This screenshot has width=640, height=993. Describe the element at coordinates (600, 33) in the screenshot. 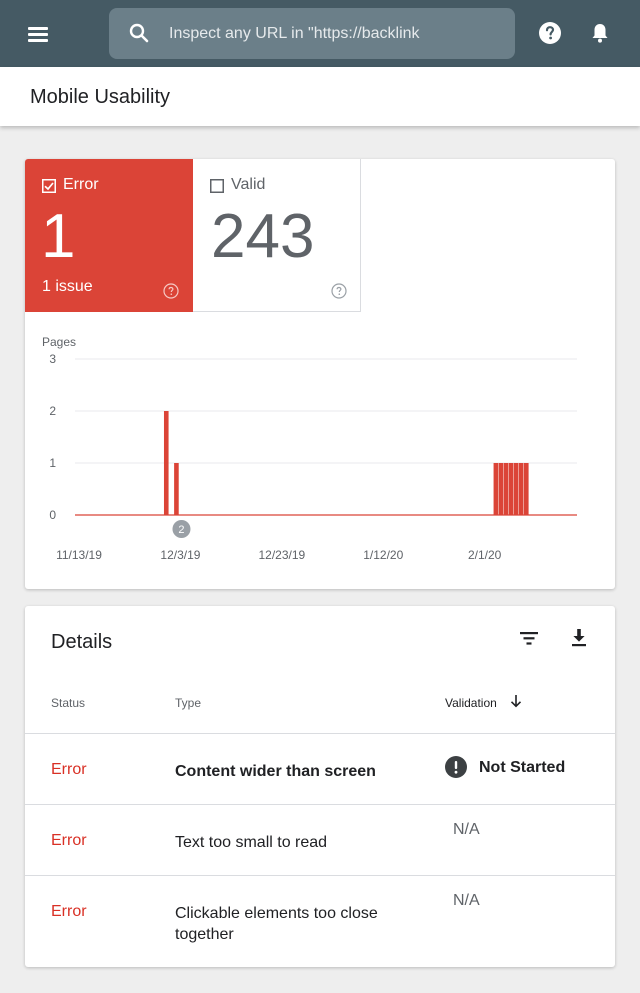

I see `notifications-icon` at that location.